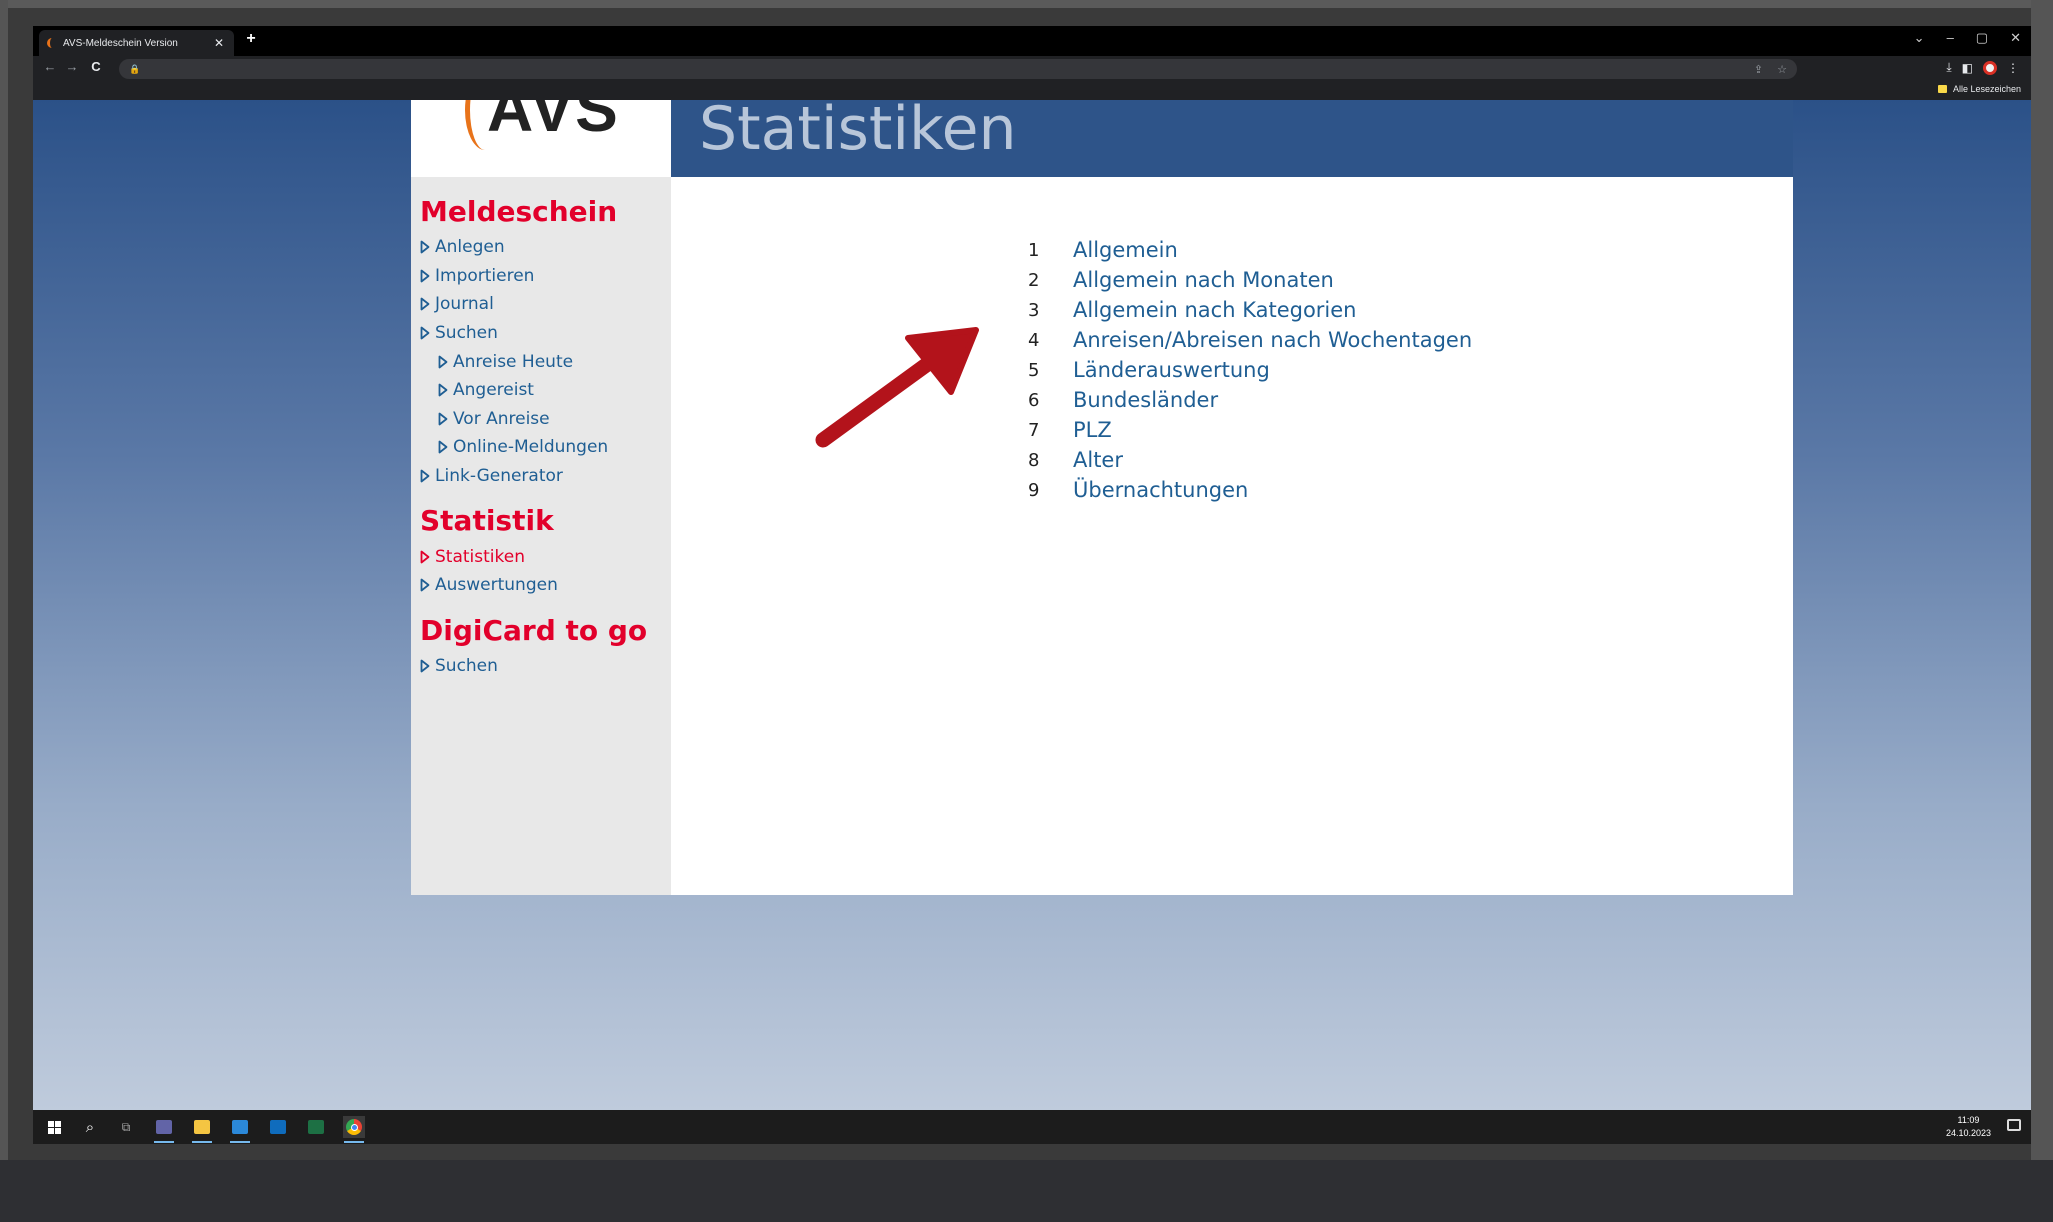  I want to click on windows-start-icon, so click(54, 1127).